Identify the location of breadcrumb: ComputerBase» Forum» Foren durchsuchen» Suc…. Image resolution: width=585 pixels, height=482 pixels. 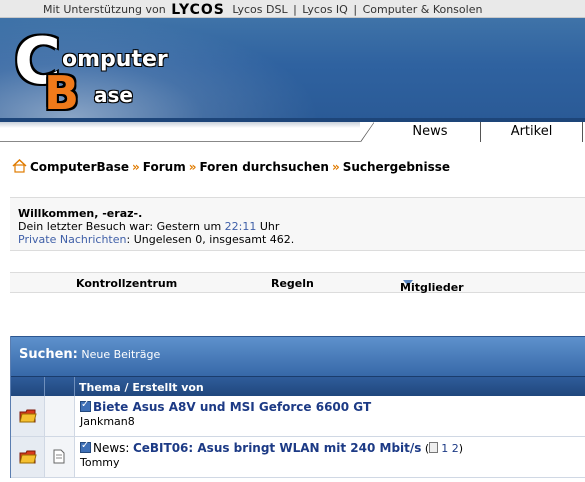
(231, 166).